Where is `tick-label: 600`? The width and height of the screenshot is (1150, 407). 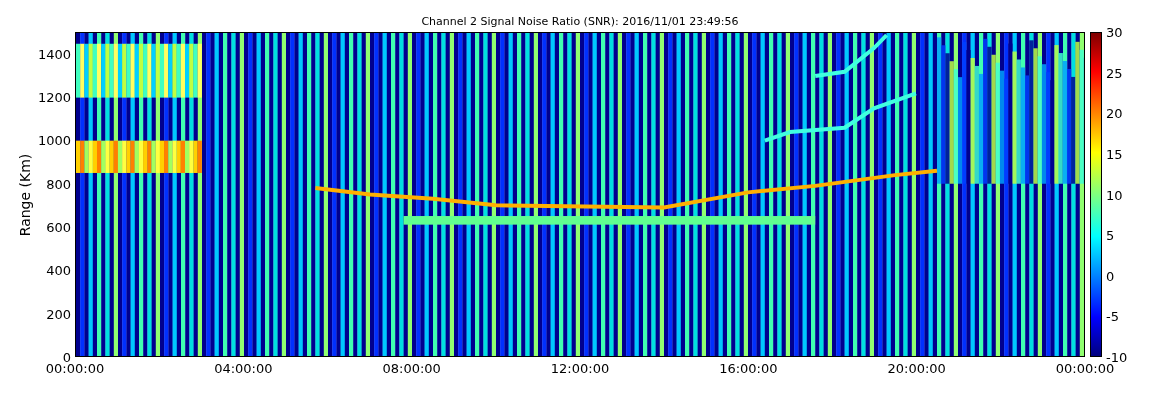 tick-label: 600 is located at coordinates (58, 227).